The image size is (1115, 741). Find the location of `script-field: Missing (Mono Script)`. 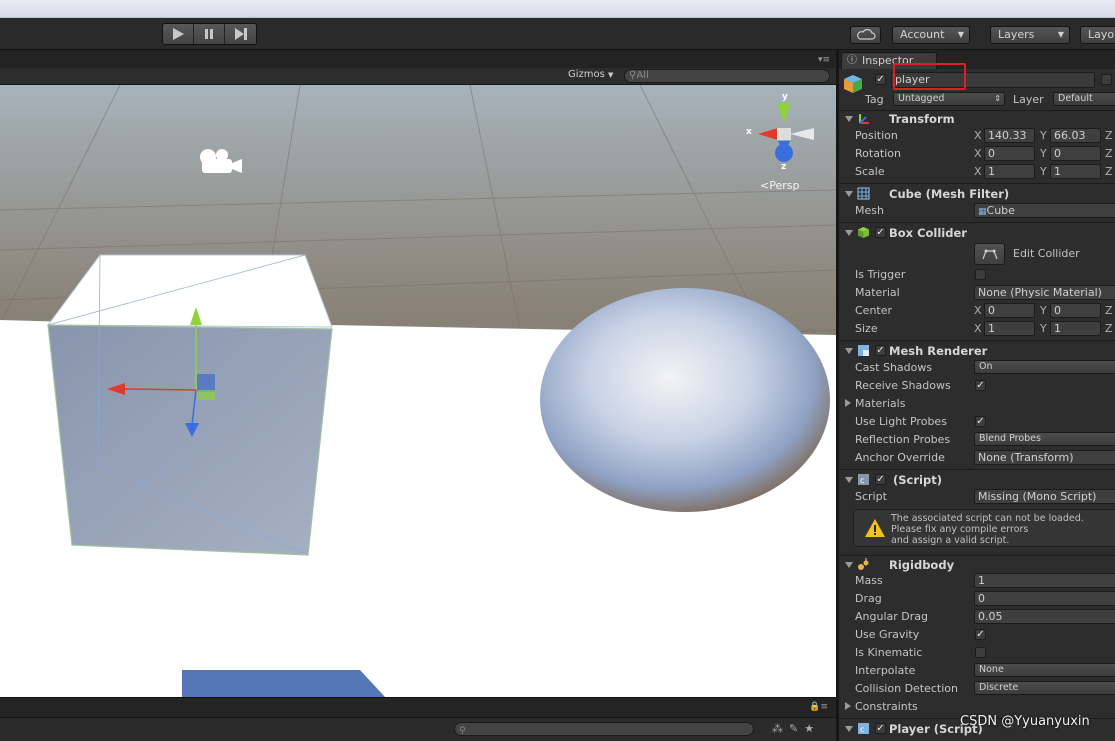

script-field: Missing (Mono Script) is located at coordinates (1044, 496).